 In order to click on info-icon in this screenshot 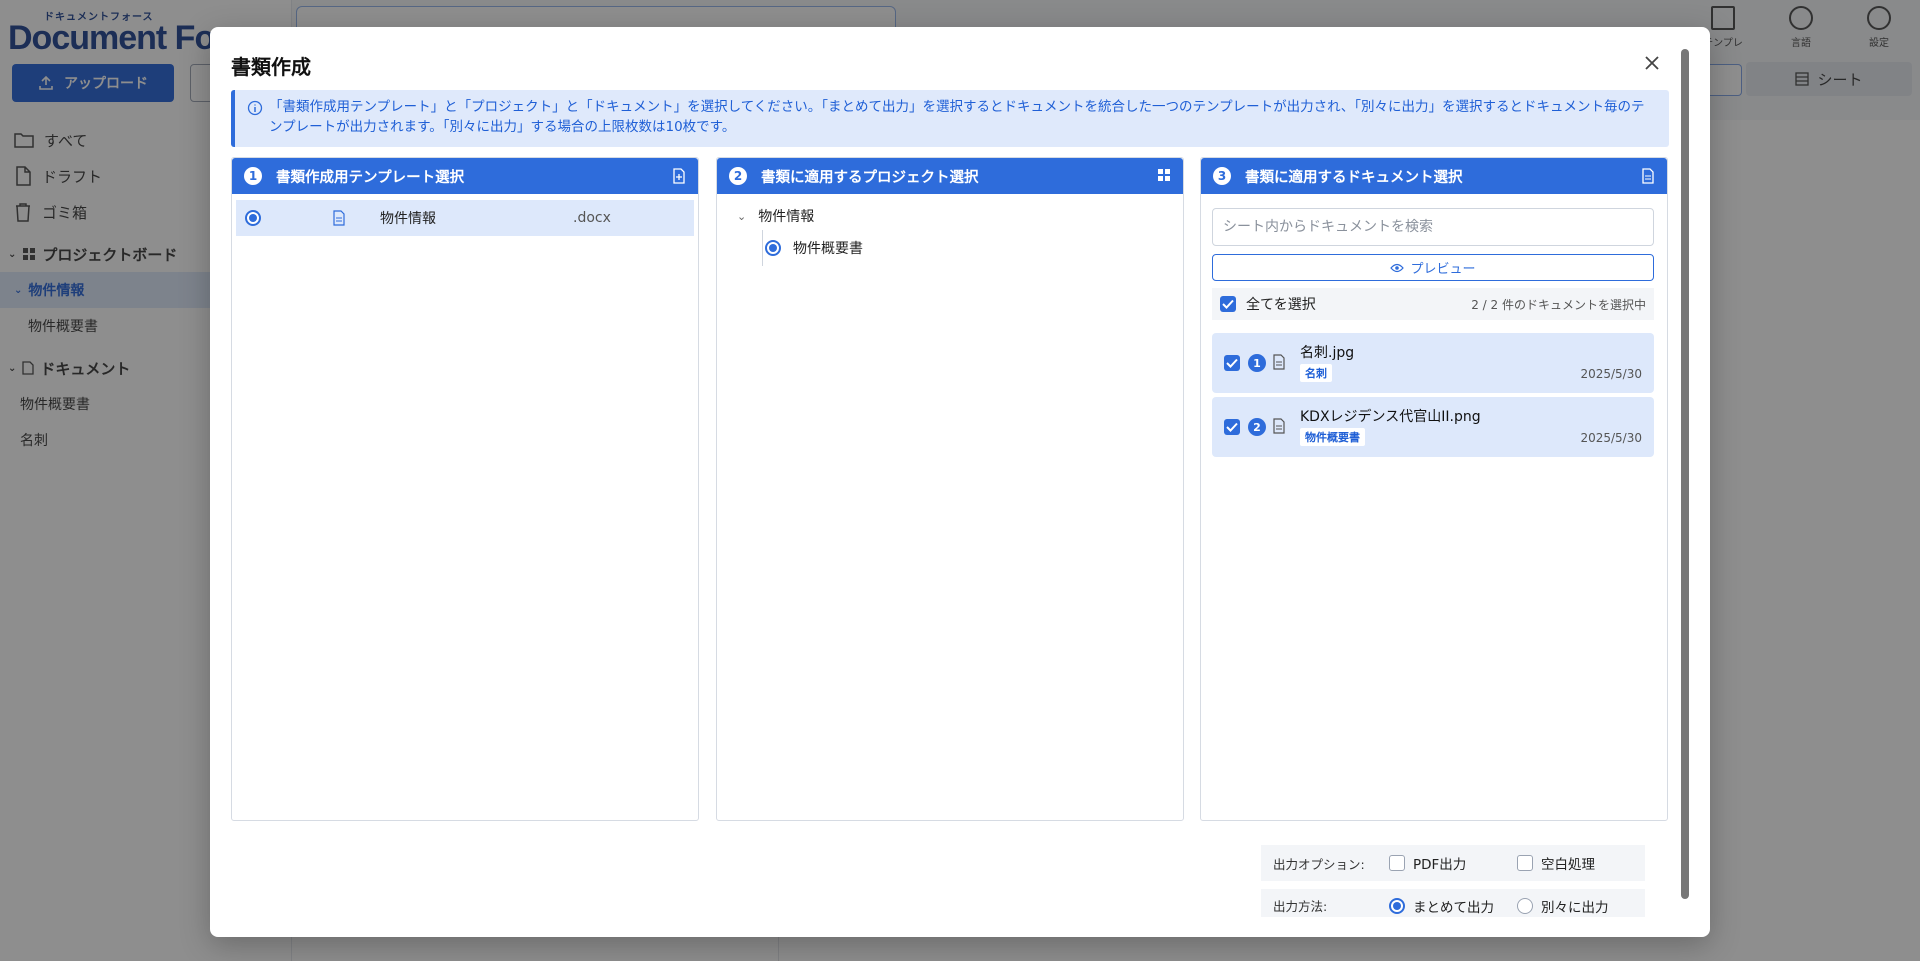, I will do `click(255, 108)`.